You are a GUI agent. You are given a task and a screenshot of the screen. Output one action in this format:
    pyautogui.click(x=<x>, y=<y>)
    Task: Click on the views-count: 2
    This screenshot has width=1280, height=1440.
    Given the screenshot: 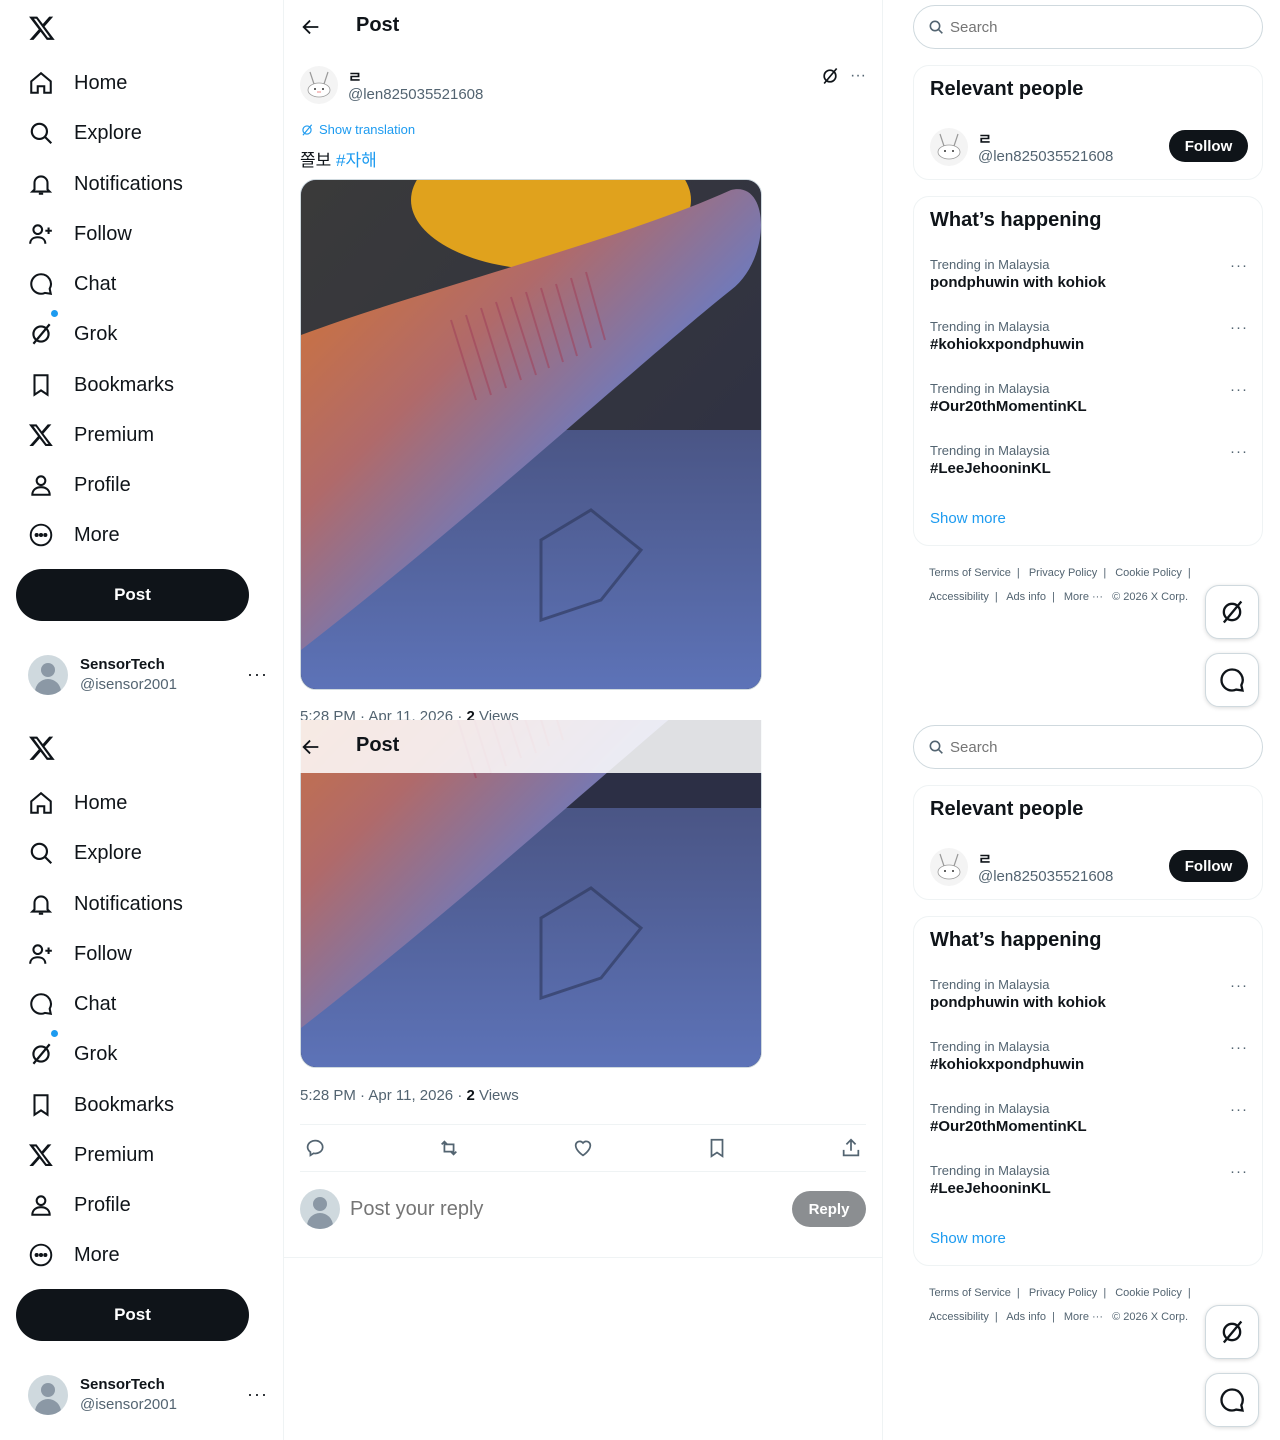 What is the action you would take?
    pyautogui.click(x=470, y=1095)
    